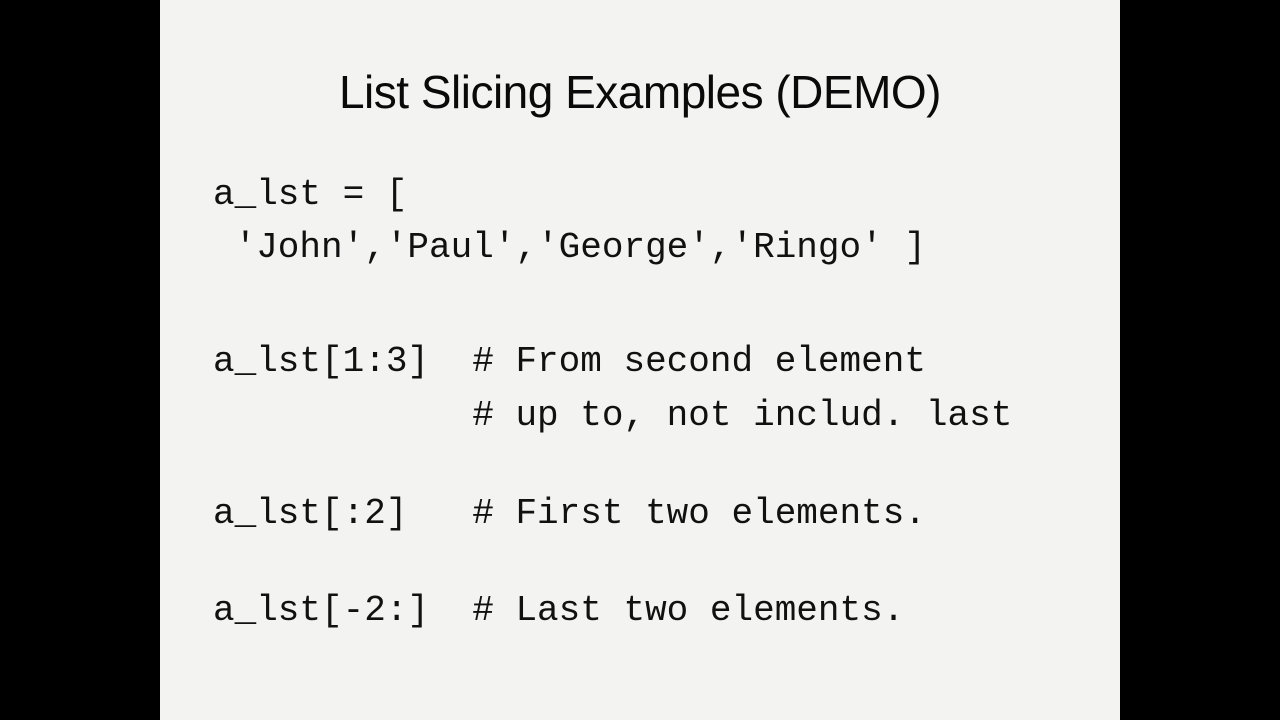 Image resolution: width=1280 pixels, height=720 pixels. I want to click on comment-indent, so click(342, 415).